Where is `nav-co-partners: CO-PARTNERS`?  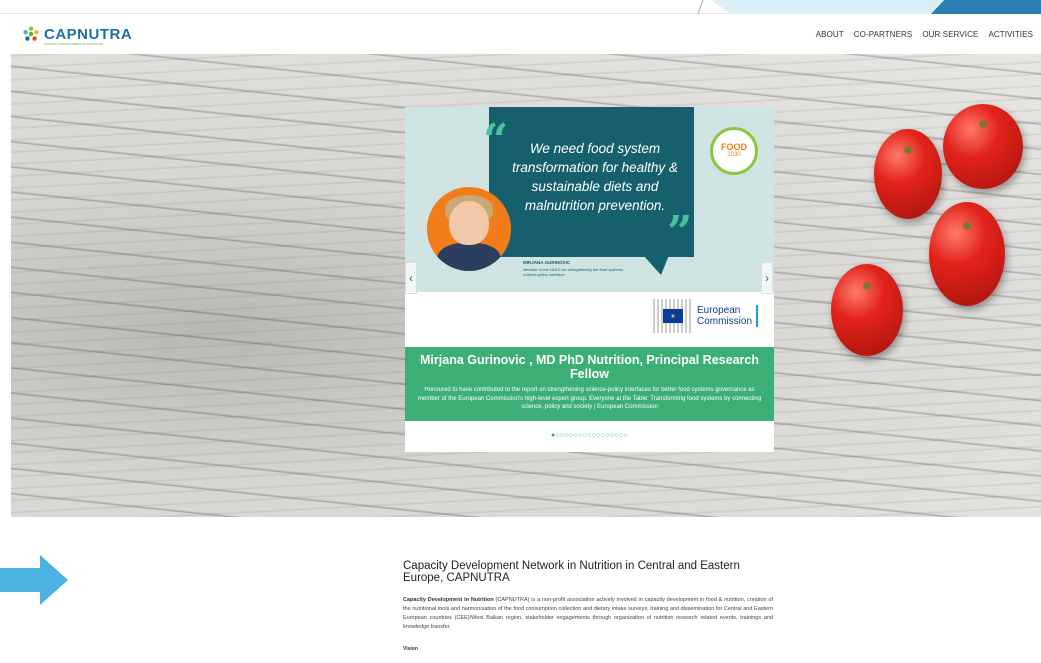
nav-co-partners: CO-PARTNERS is located at coordinates (883, 34).